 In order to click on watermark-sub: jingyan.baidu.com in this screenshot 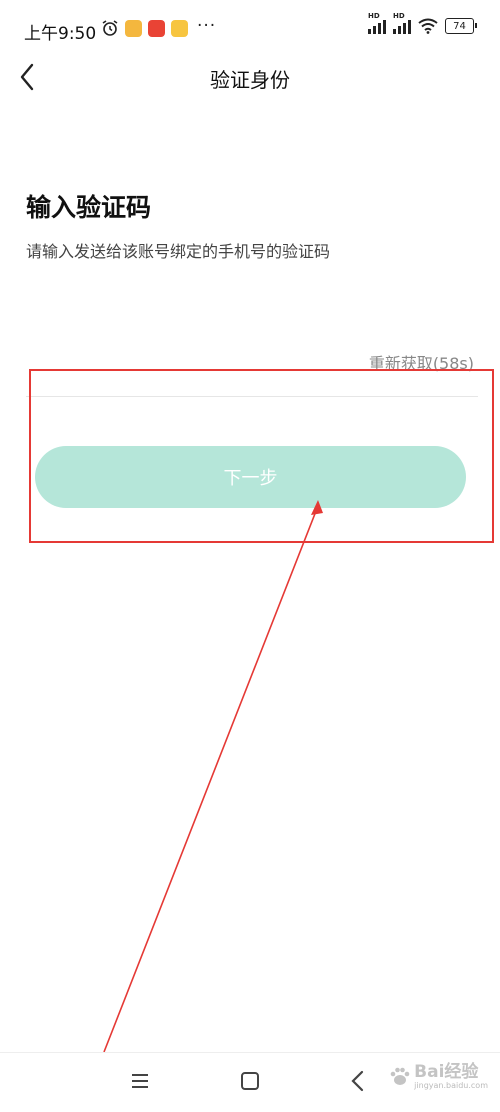, I will do `click(451, 1085)`.